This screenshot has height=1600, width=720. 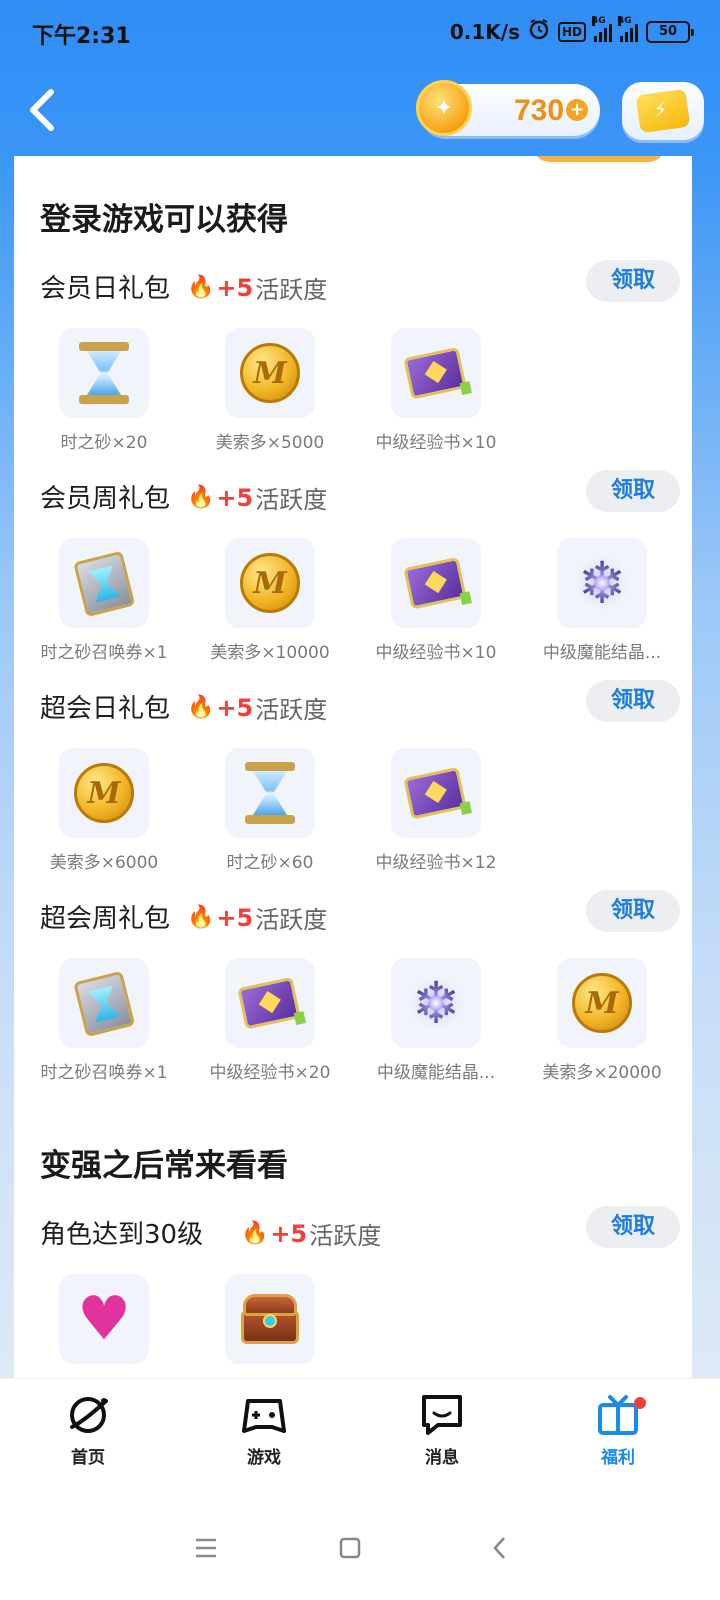 I want to click on menu-icon, so click(x=206, y=1548).